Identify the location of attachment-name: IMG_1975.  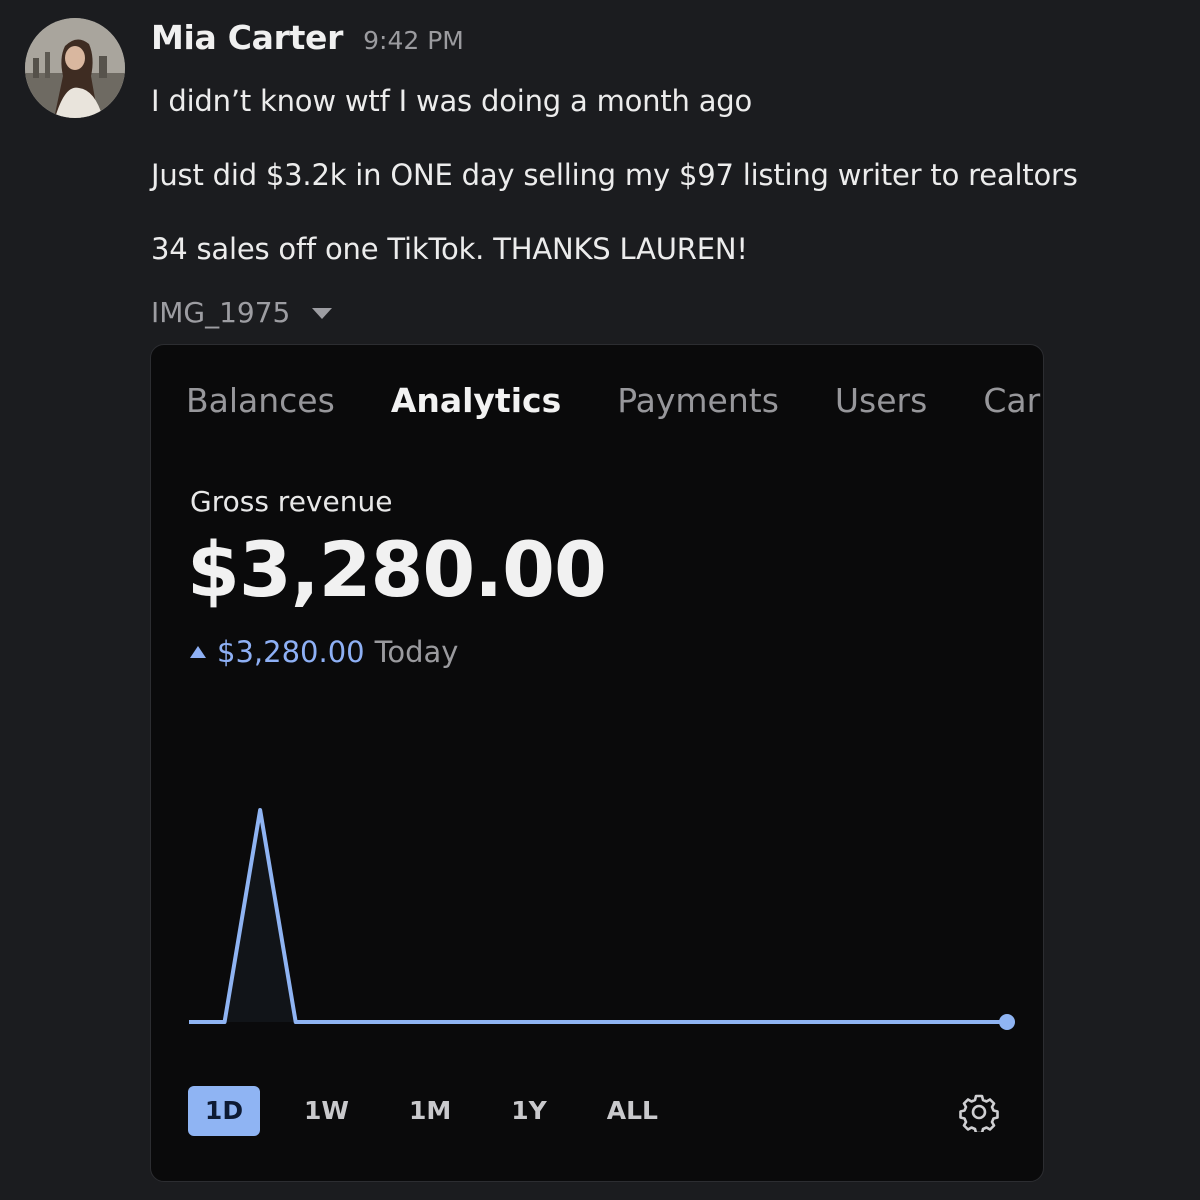
(221, 312).